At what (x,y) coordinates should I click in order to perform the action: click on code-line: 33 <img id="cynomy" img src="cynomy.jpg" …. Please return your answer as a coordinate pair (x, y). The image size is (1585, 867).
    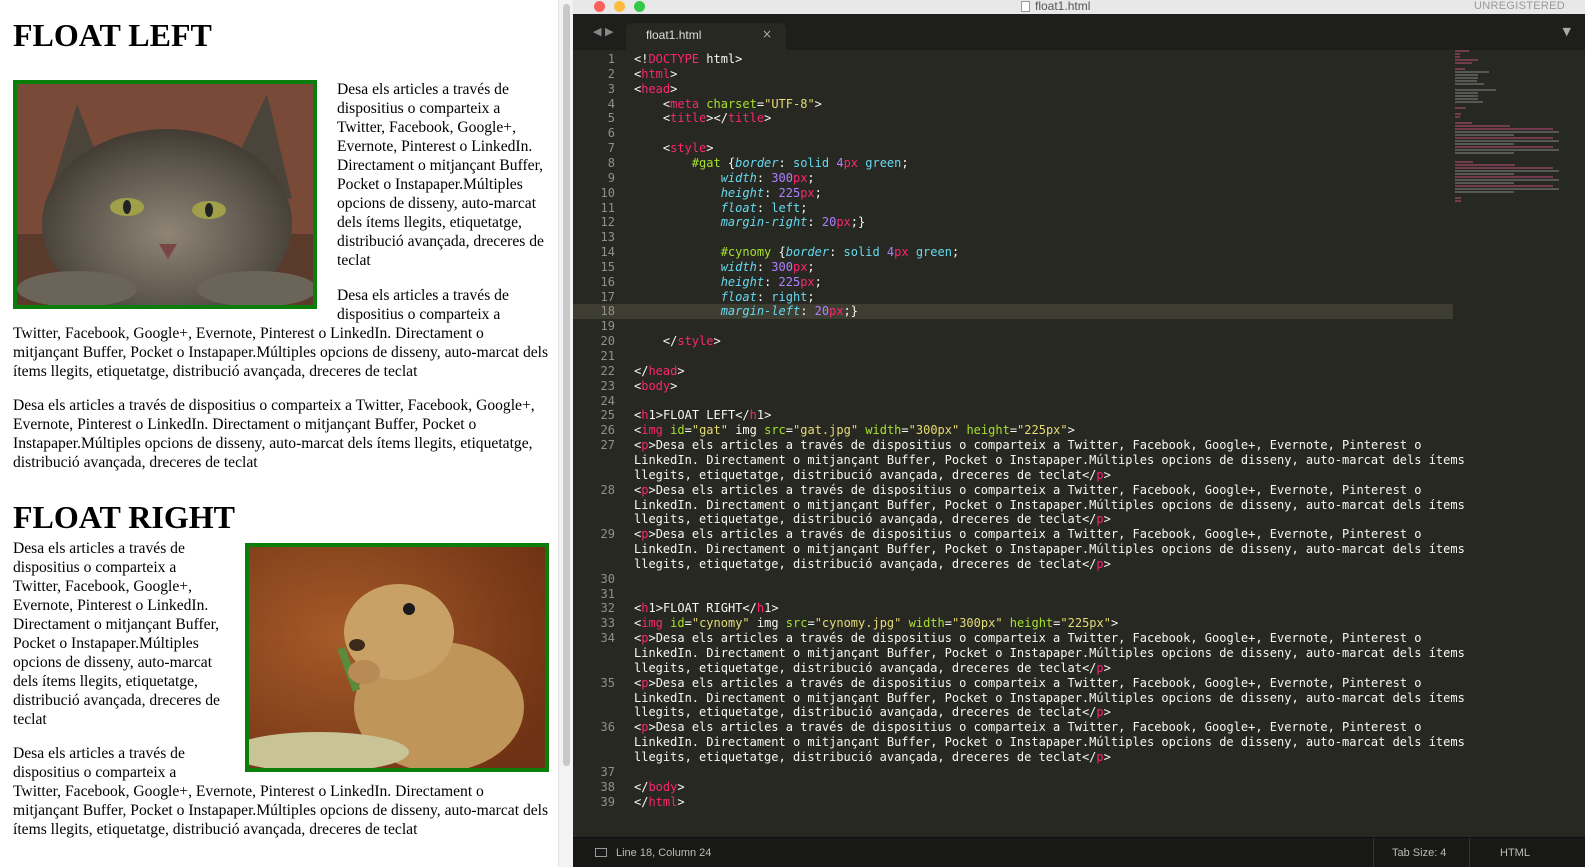
    Looking at the image, I should click on (1013, 623).